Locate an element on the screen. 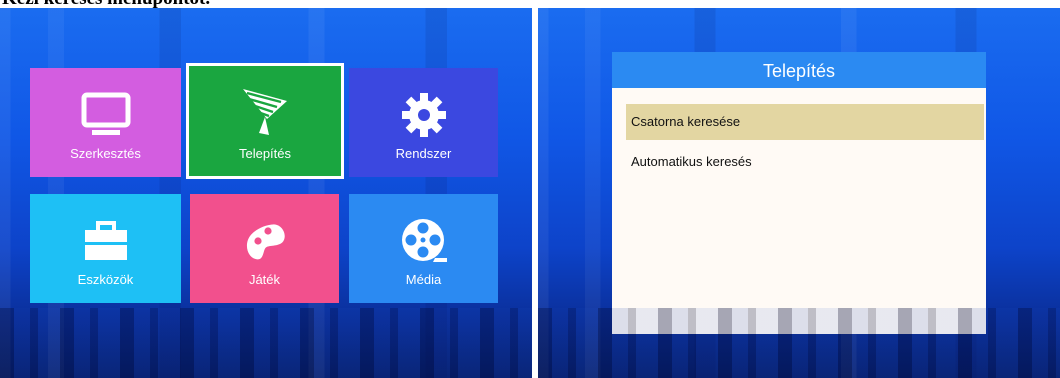 Image resolution: width=1060 pixels, height=378 pixels. tile-label: Szerkesztés is located at coordinates (105, 153).